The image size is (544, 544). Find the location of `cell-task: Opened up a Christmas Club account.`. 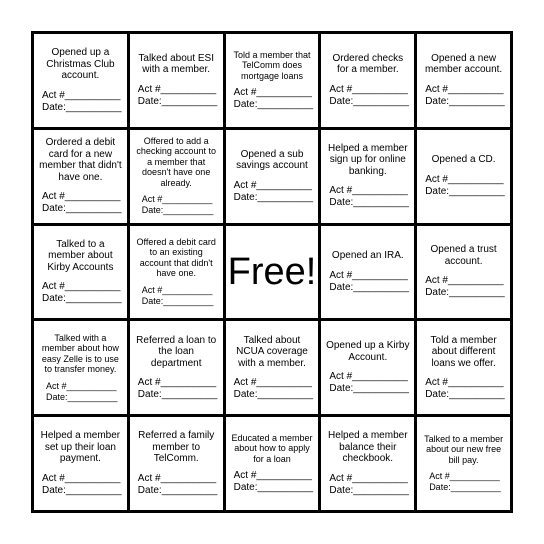

cell-task: Opened up a Christmas Club account. is located at coordinates (80, 64).